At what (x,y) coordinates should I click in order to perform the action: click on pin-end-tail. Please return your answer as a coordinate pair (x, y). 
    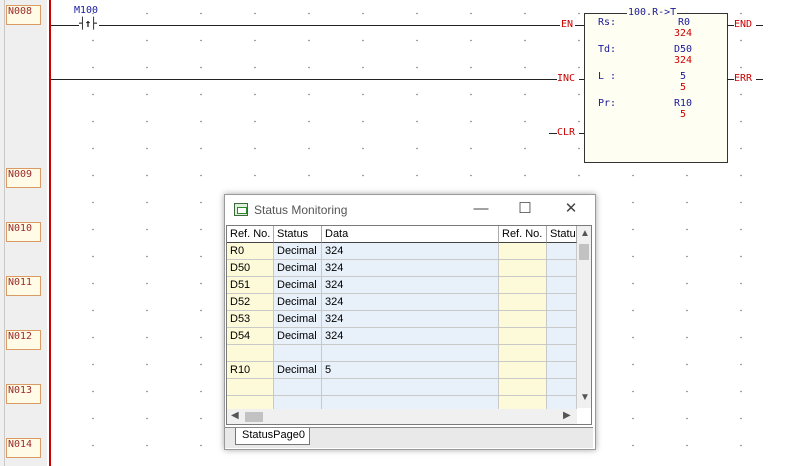
    Looking at the image, I should click on (759, 25).